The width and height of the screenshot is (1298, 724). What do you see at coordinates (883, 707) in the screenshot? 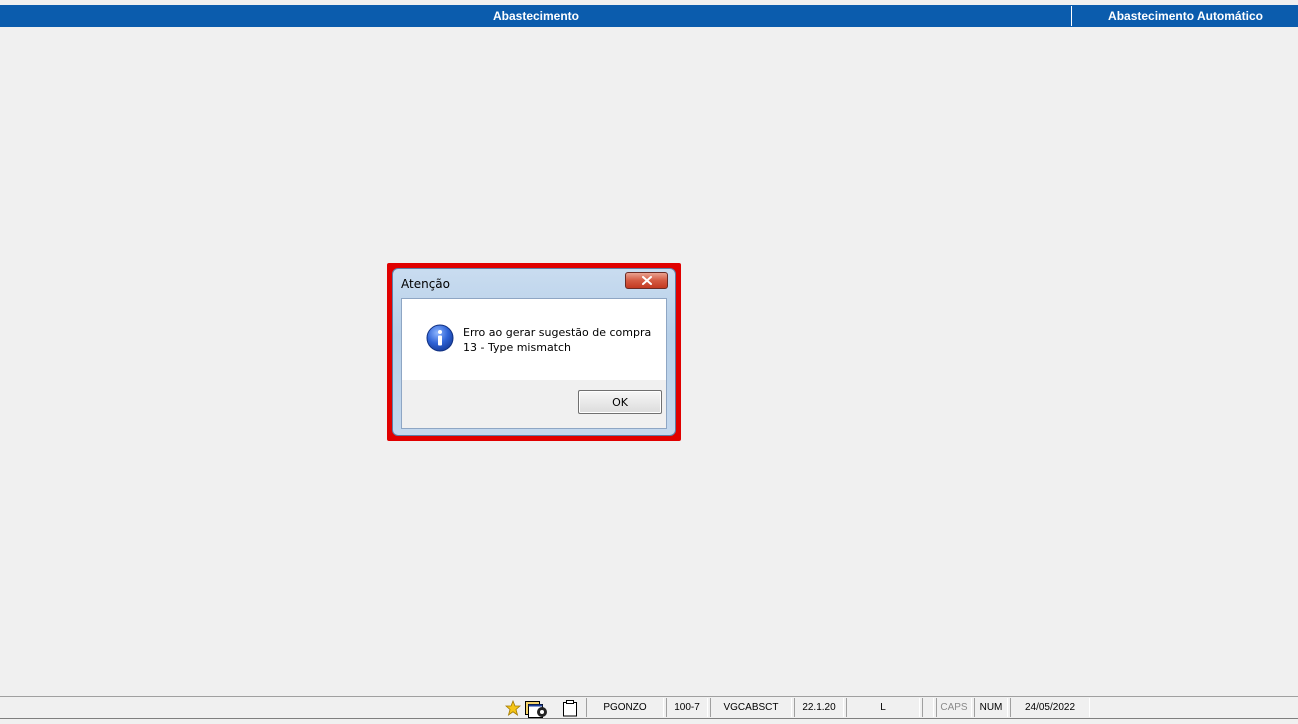
I see `status-mode: L` at bounding box center [883, 707].